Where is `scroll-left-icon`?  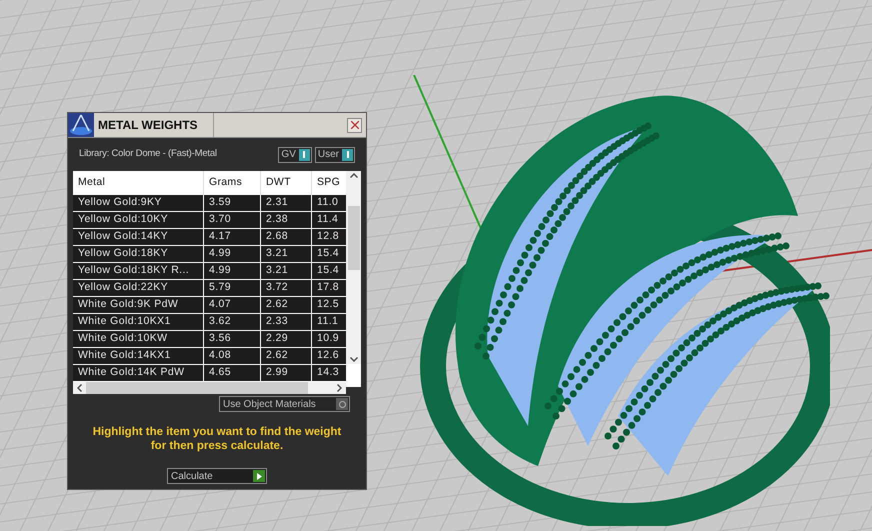 scroll-left-icon is located at coordinates (79, 388).